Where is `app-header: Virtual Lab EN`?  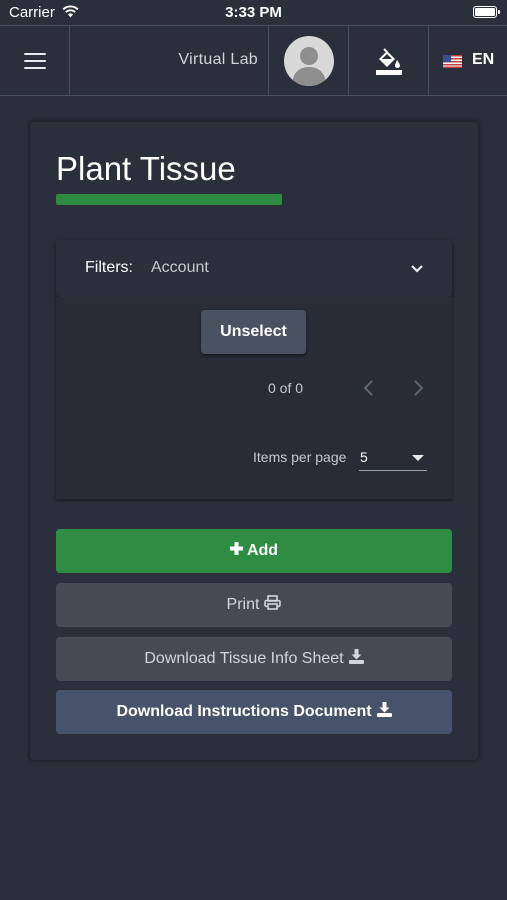 app-header: Virtual Lab EN is located at coordinates (253, 60).